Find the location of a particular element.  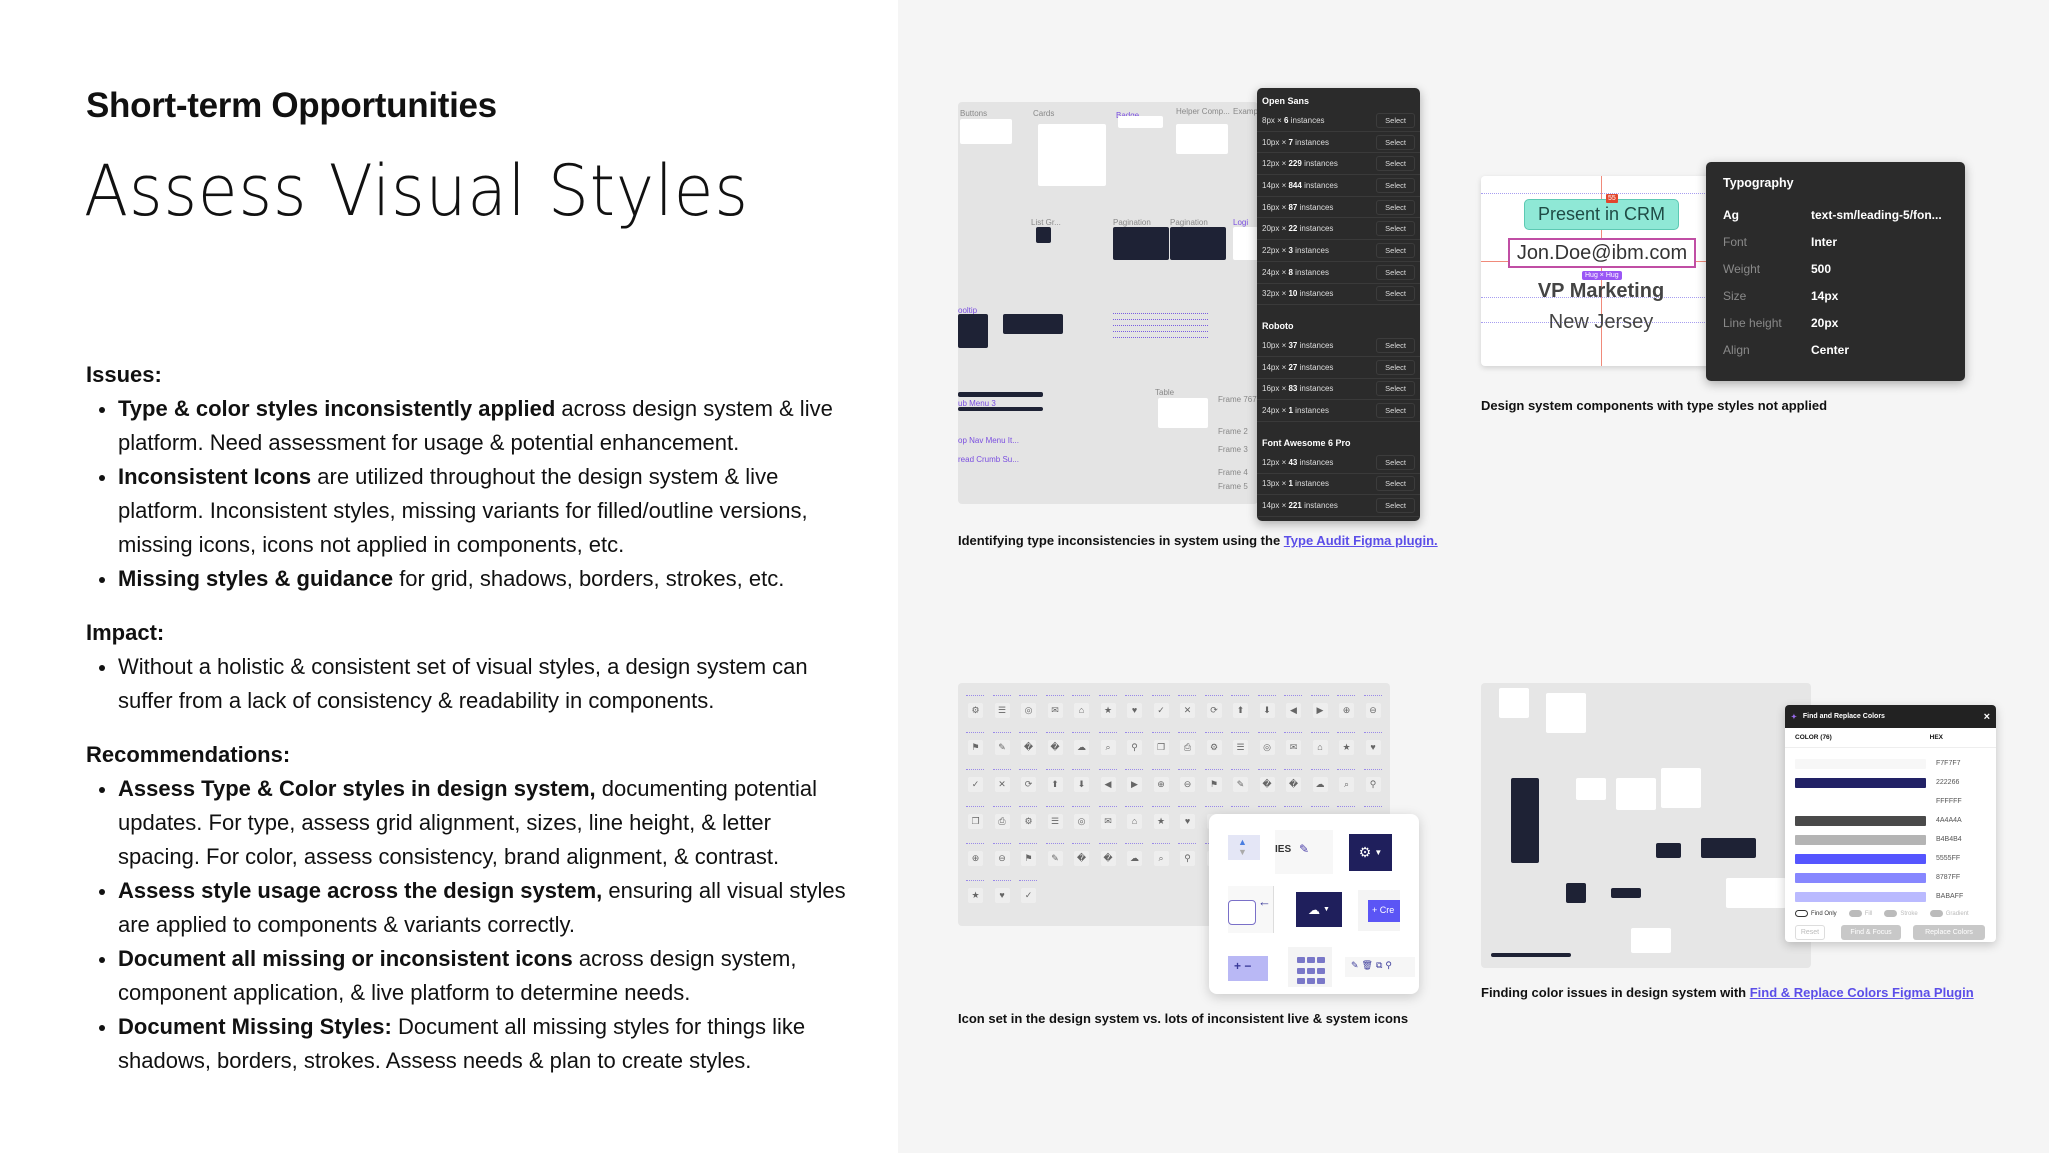

color-row: 5555FF is located at coordinates (1890, 858).